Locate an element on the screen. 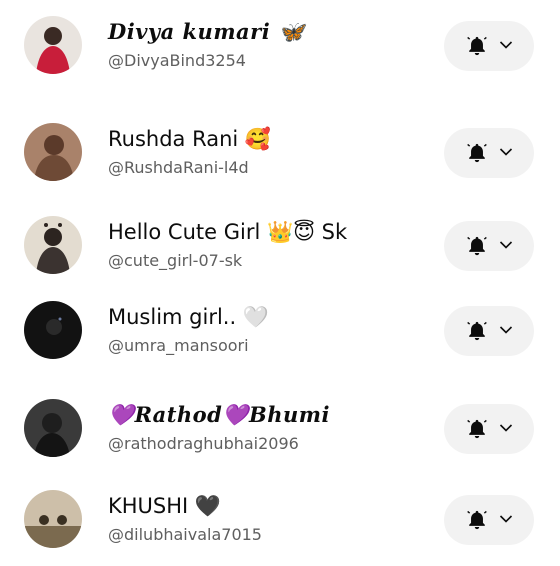  channel-handle: @cute_girl-07-sk is located at coordinates (175, 260).